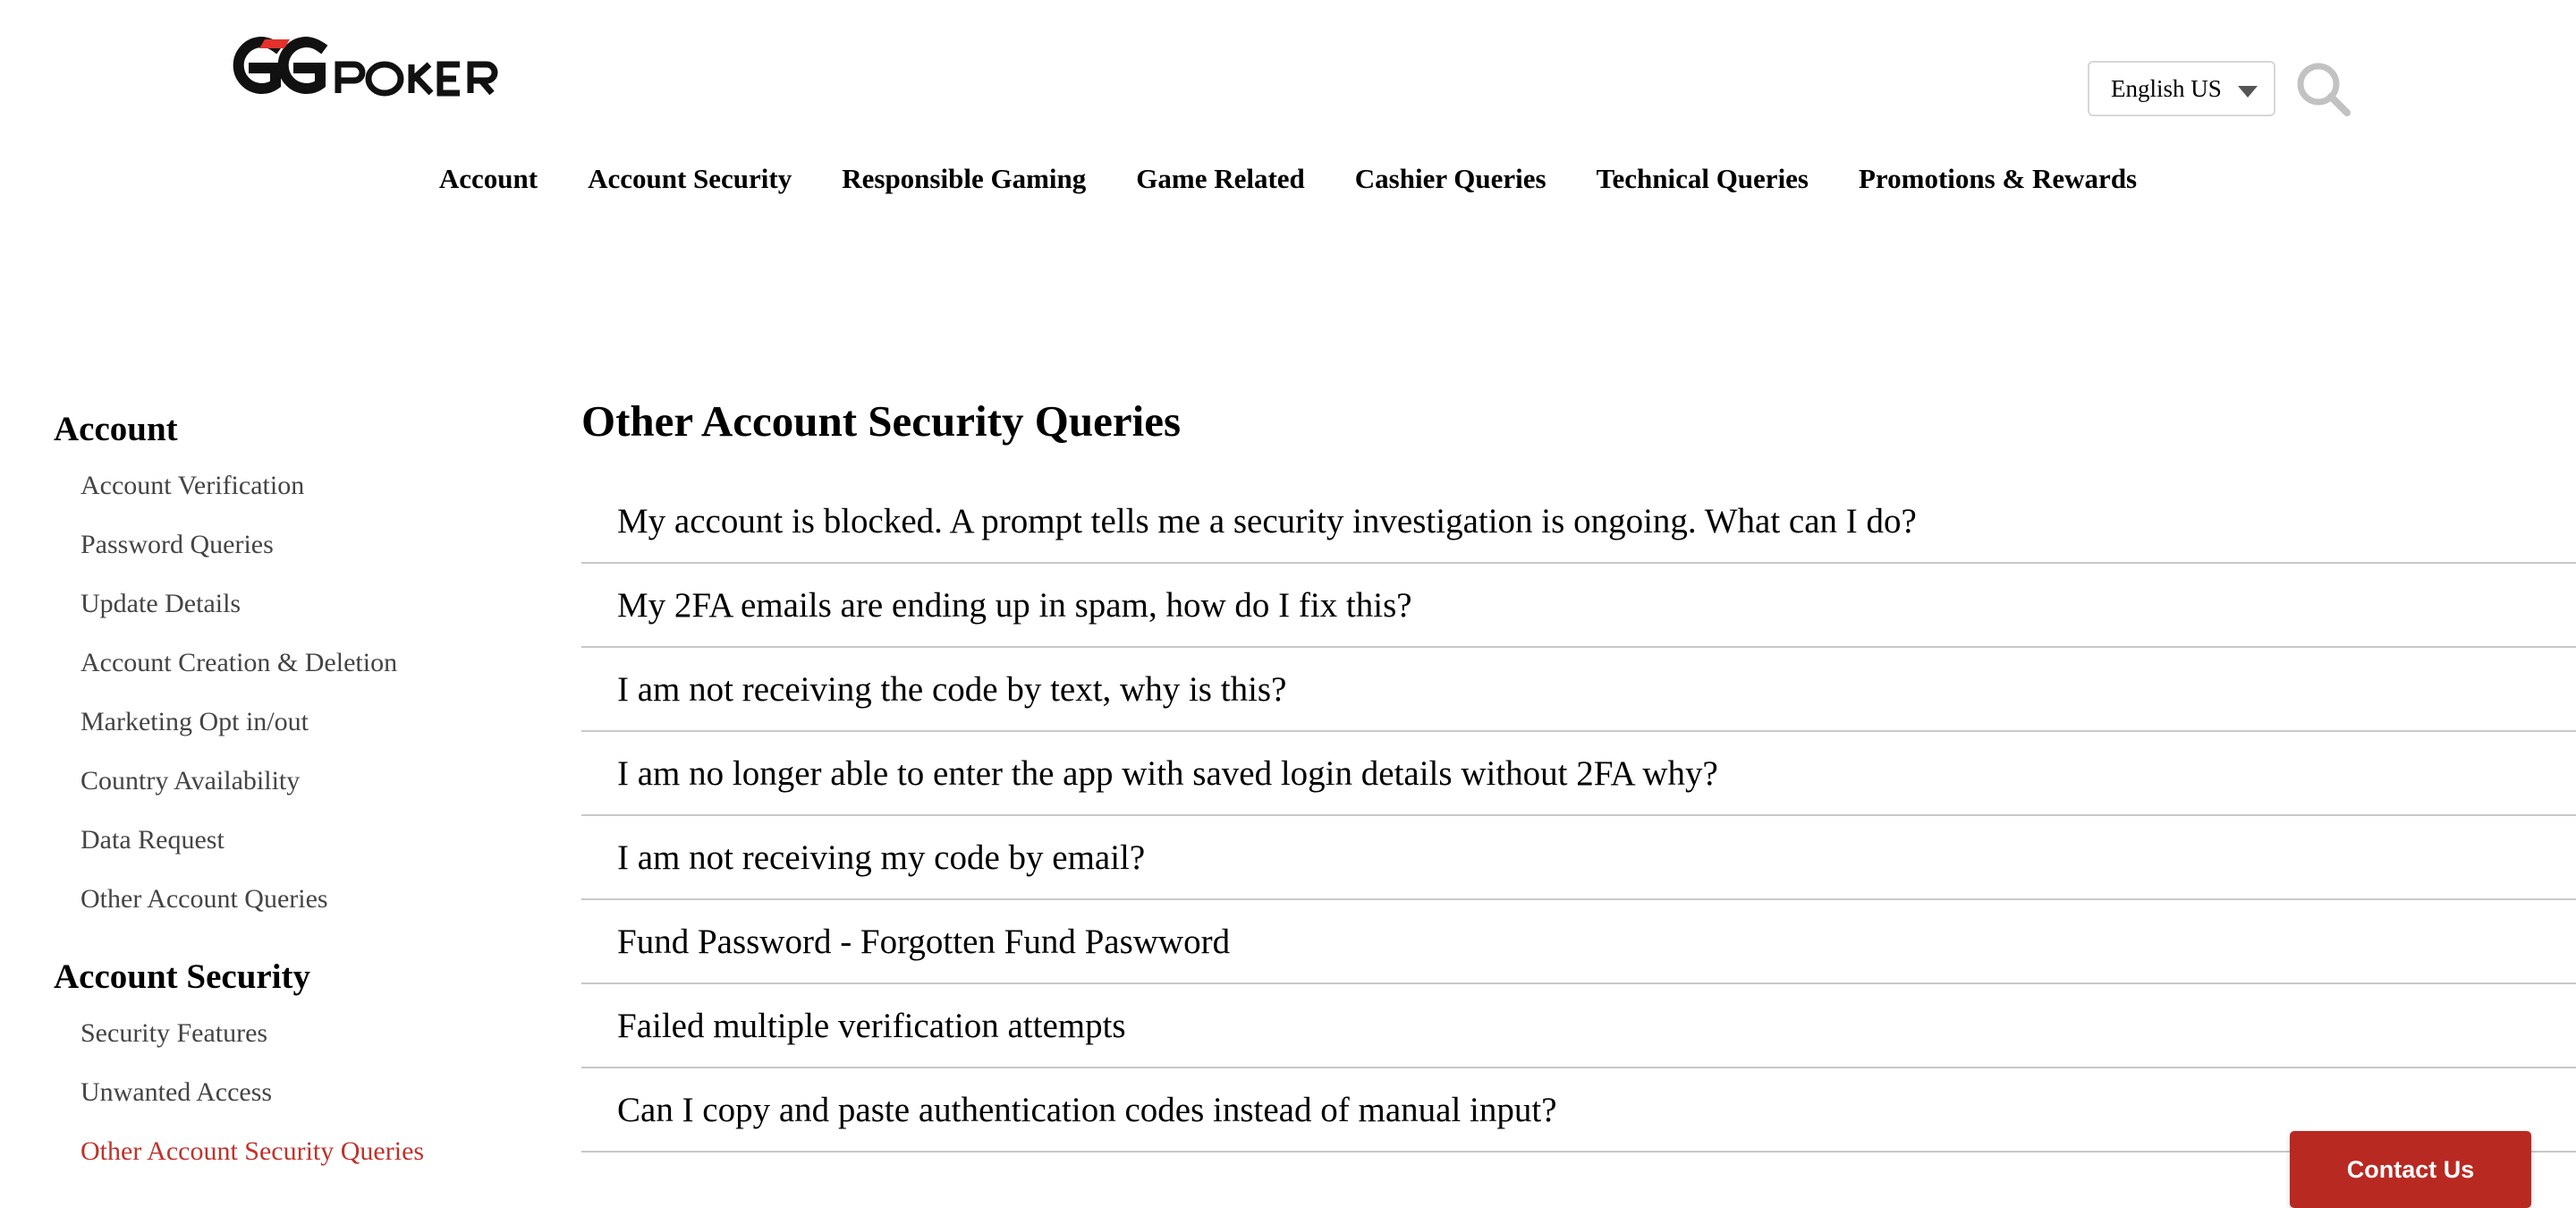 Image resolution: width=2576 pixels, height=1208 pixels. I want to click on search-icon, so click(2324, 89).